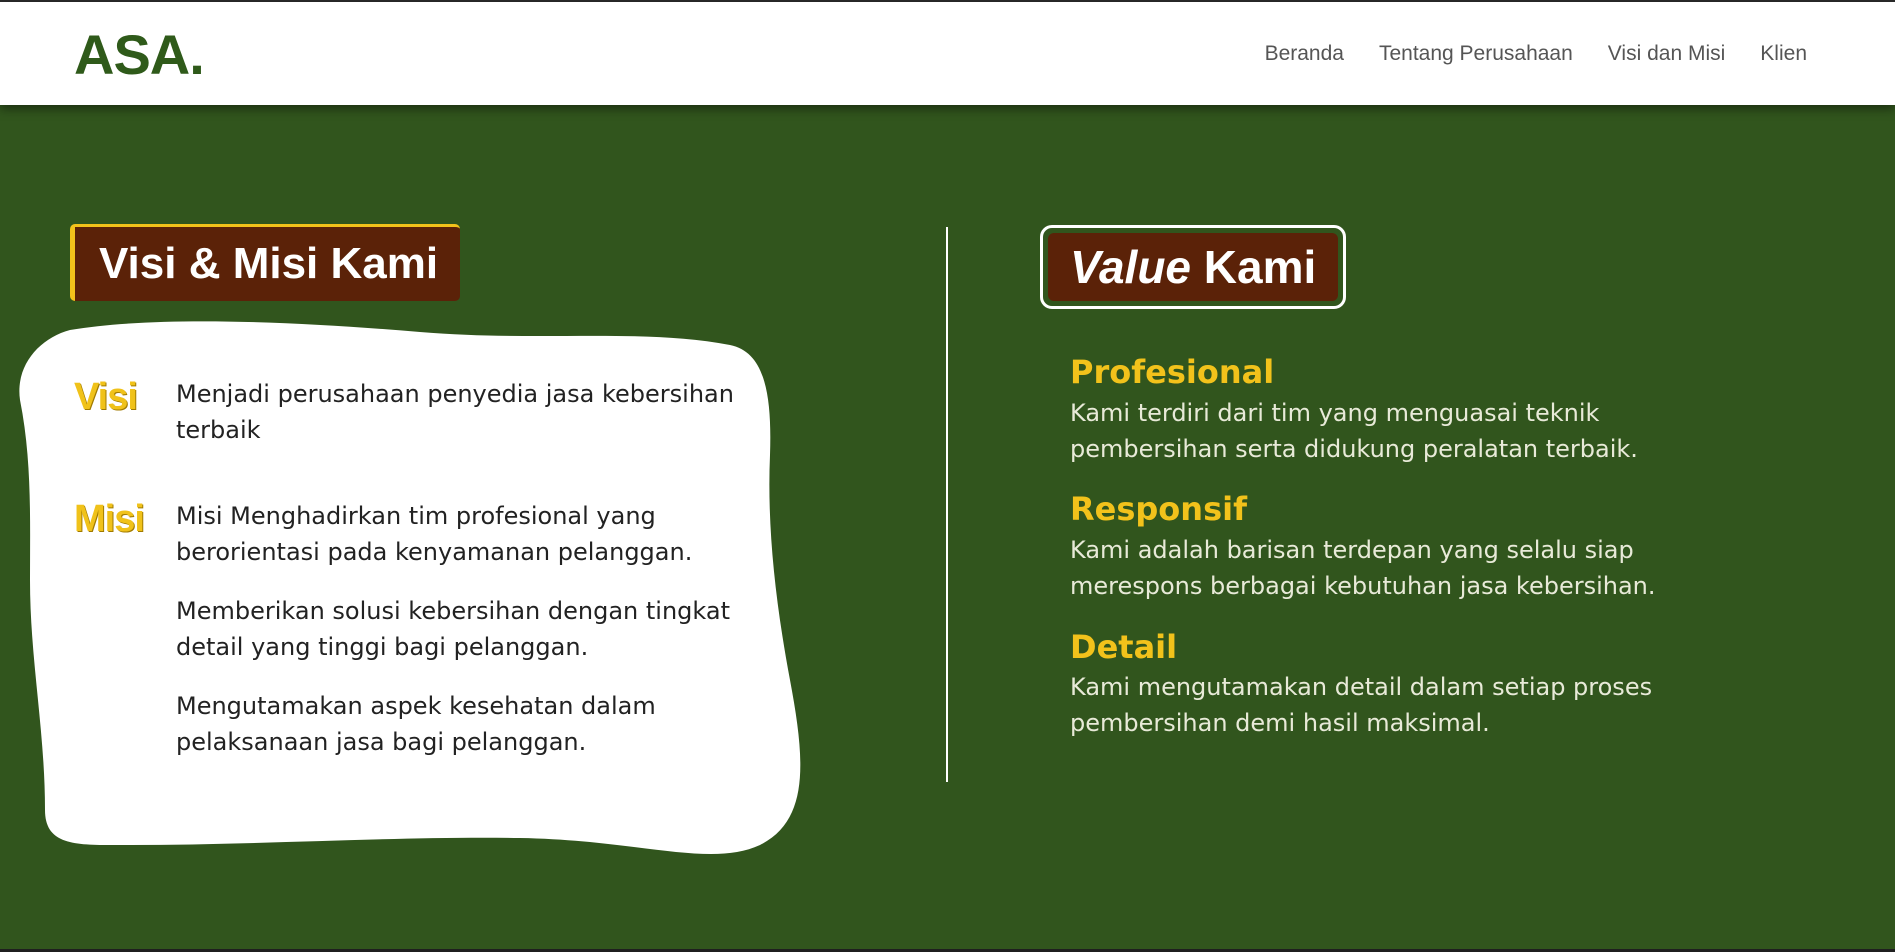 The width and height of the screenshot is (1895, 952). I want to click on section-divider, so click(947, 504).